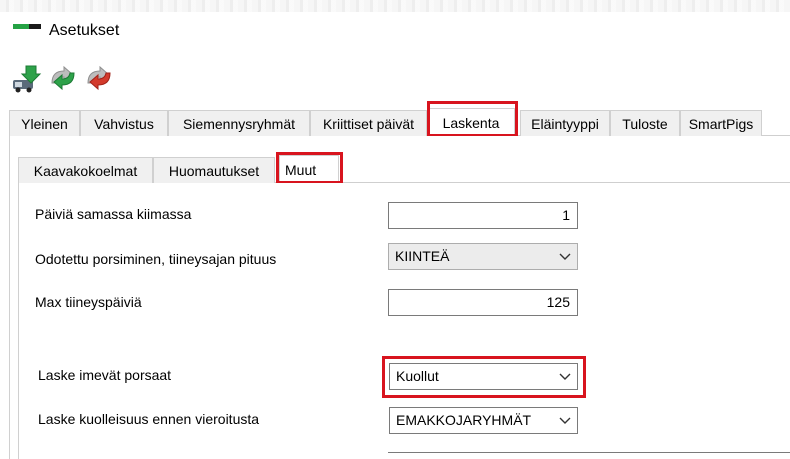 The image size is (790, 459). Describe the element at coordinates (368, 123) in the screenshot. I see `tab-kriittiset-paivat: Kriittiset päivät` at that location.